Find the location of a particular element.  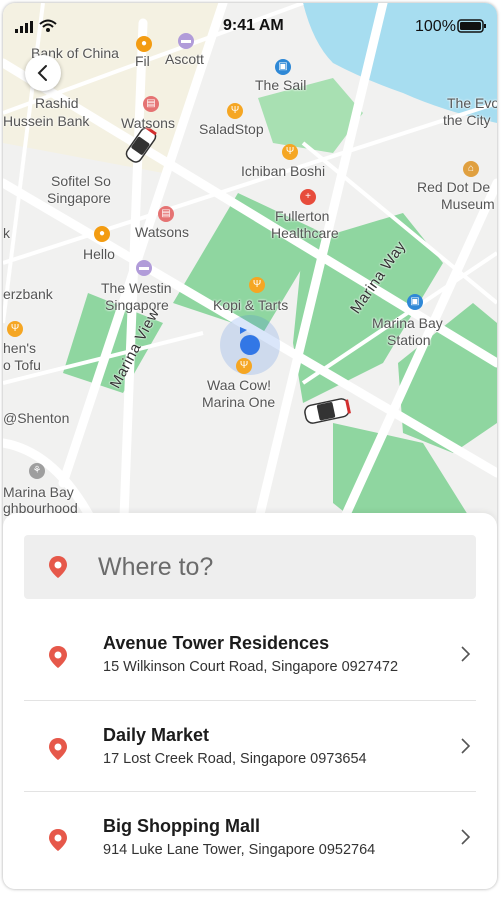

chevron-left-icon is located at coordinates (42, 73).